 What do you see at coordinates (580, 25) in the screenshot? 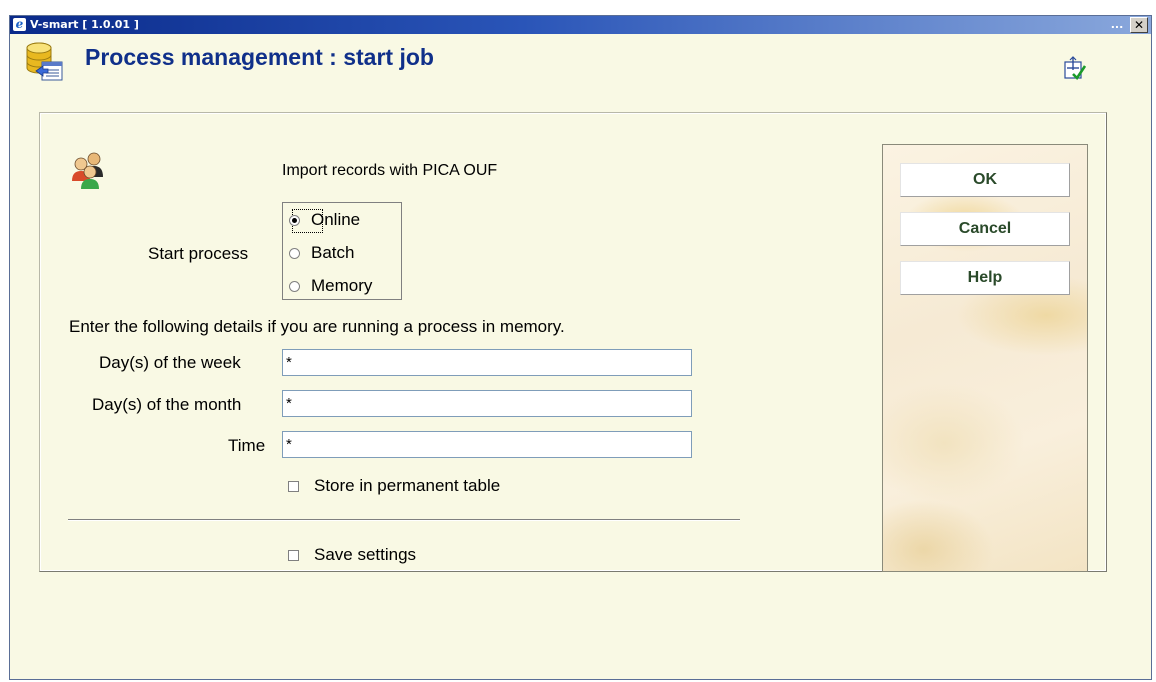
I see `title-bar: e V-smart [ 1.0.01 ] ... ✕` at bounding box center [580, 25].